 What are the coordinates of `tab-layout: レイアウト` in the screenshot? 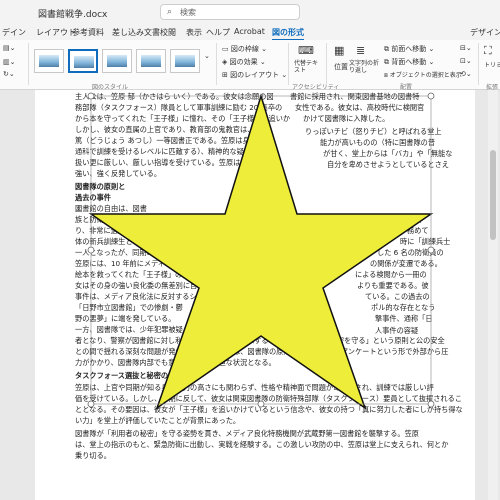 It's located at (56, 32).